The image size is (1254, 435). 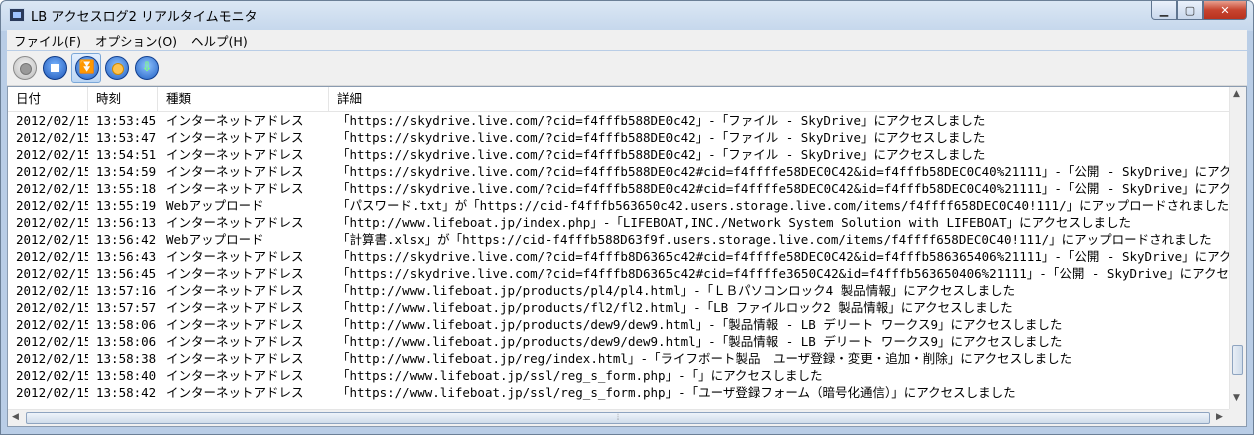 I want to click on scroll-up-icon: ▲, so click(x=1236, y=94).